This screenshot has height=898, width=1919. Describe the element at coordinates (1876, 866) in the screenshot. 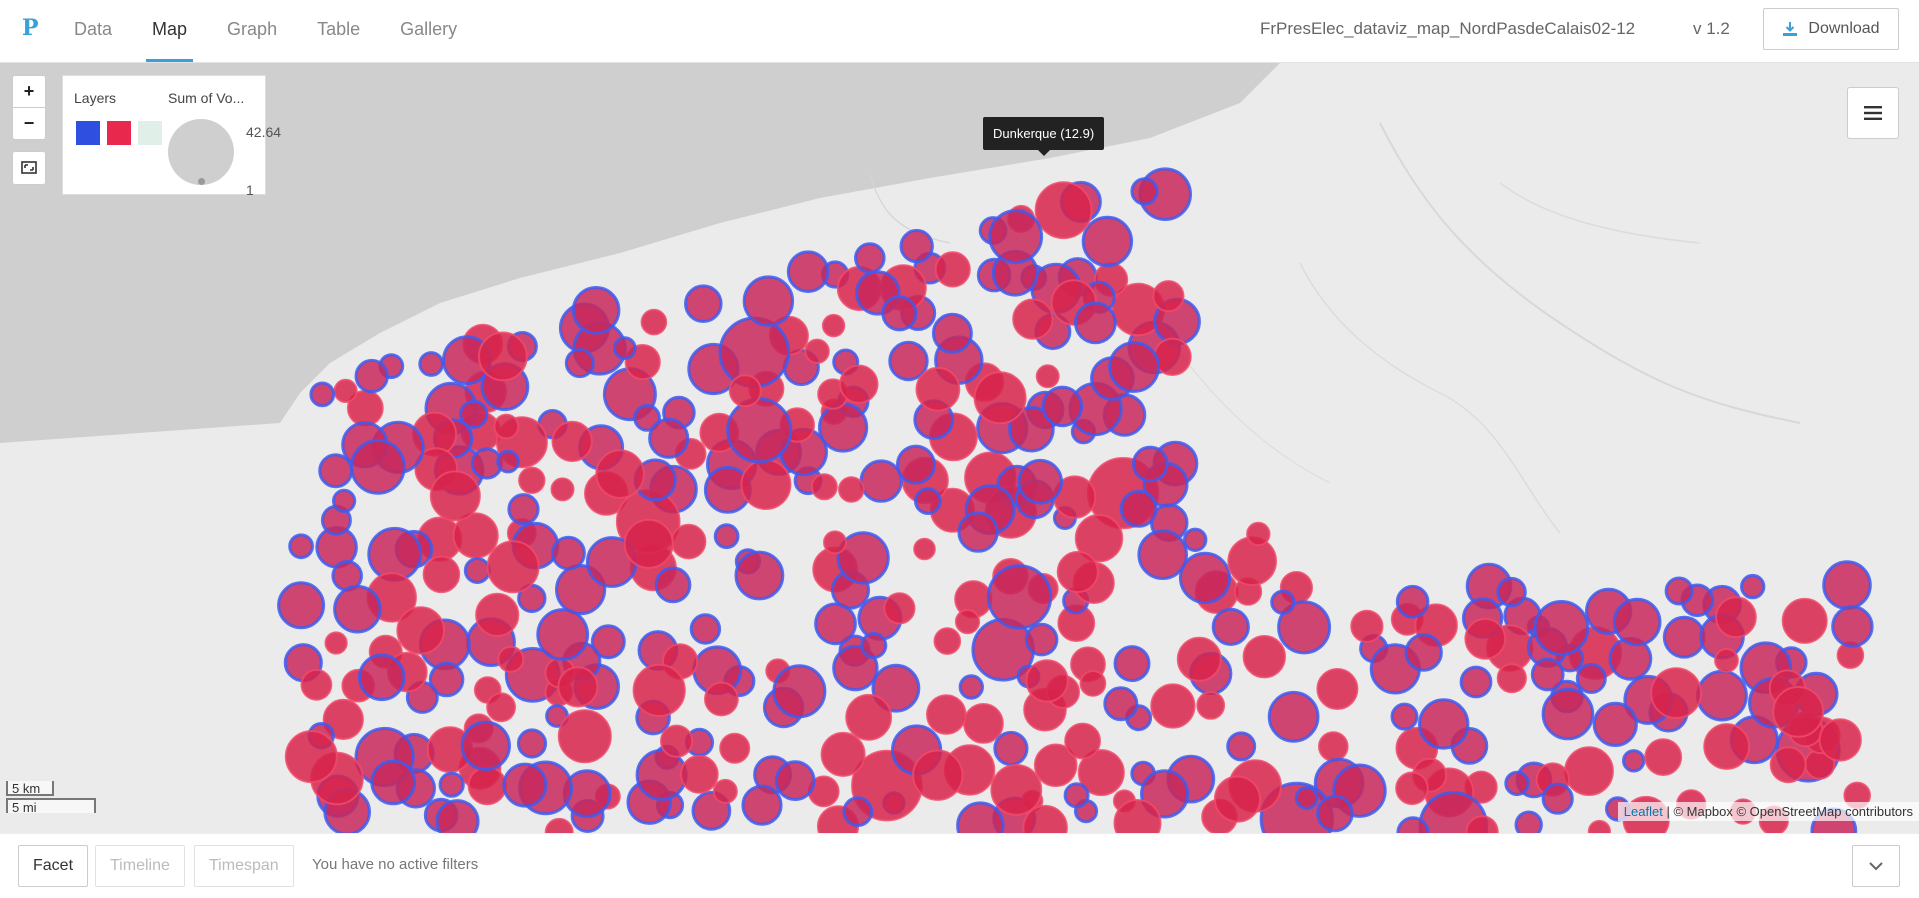

I see `collapse-filters-button` at that location.